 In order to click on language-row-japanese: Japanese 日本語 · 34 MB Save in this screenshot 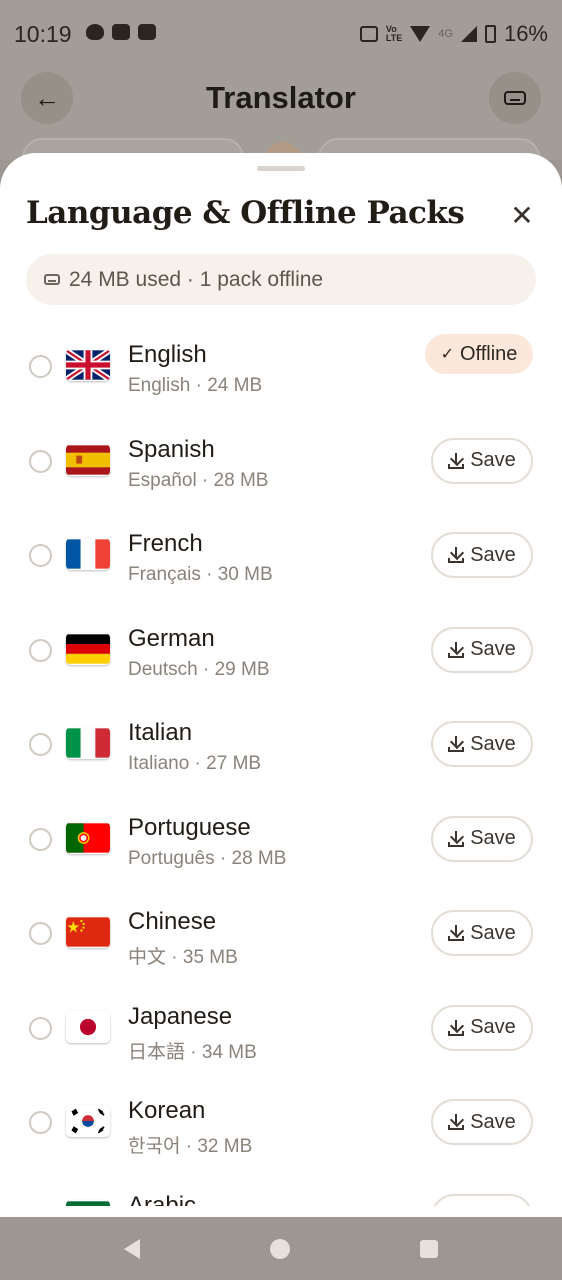, I will do `click(281, 1029)`.